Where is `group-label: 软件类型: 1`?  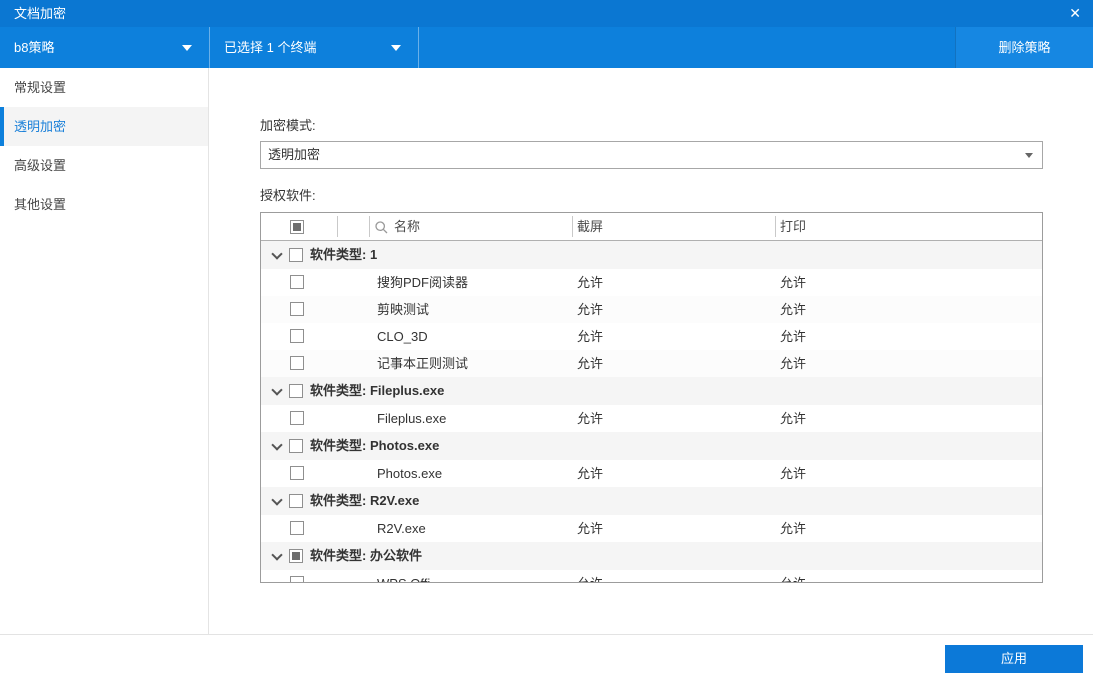 group-label: 软件类型: 1 is located at coordinates (344, 254).